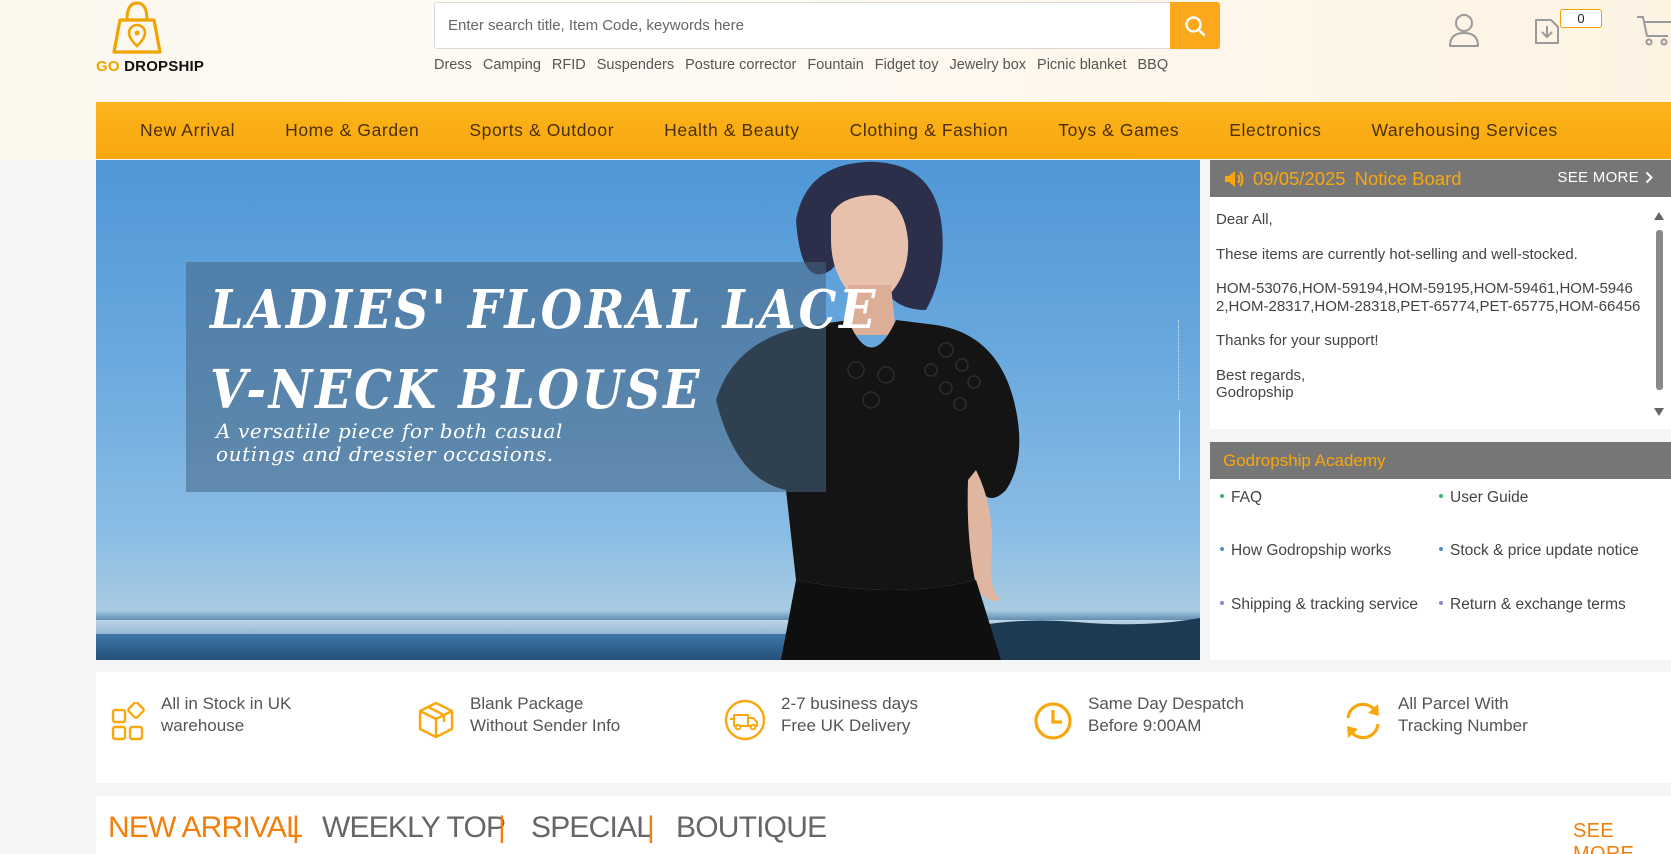 The width and height of the screenshot is (1671, 854). Describe the element at coordinates (187, 130) in the screenshot. I see `nav-new-arrival: New Arrival` at that location.